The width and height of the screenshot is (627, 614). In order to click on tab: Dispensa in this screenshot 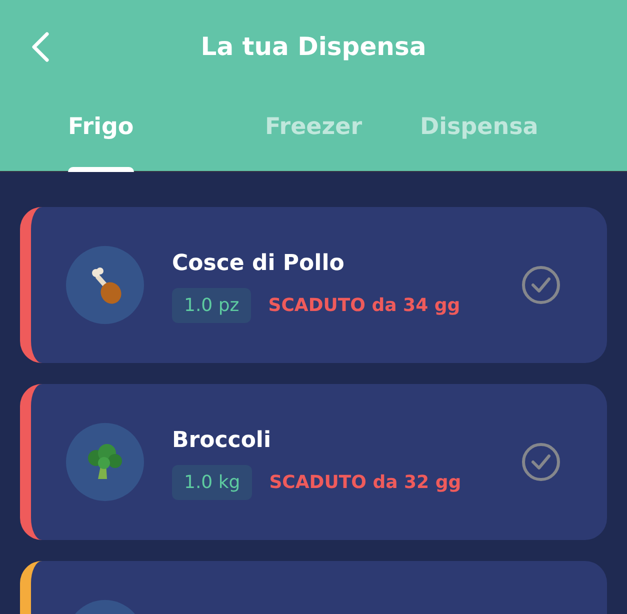, I will do `click(479, 133)`.